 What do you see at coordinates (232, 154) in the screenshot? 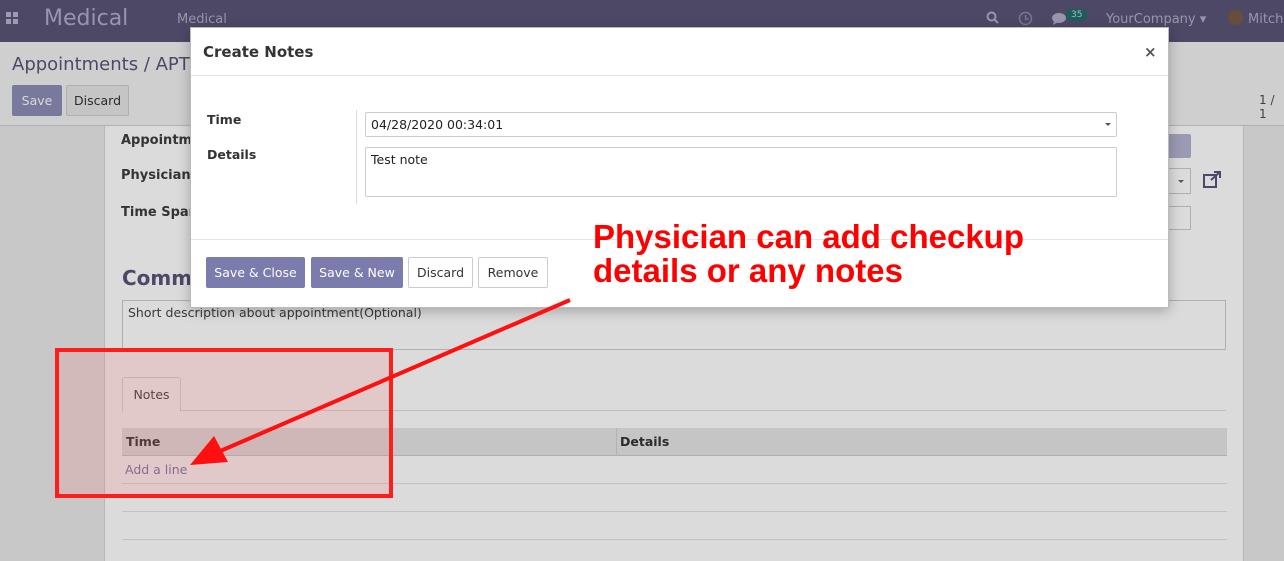
I see `details-label: Details` at bounding box center [232, 154].